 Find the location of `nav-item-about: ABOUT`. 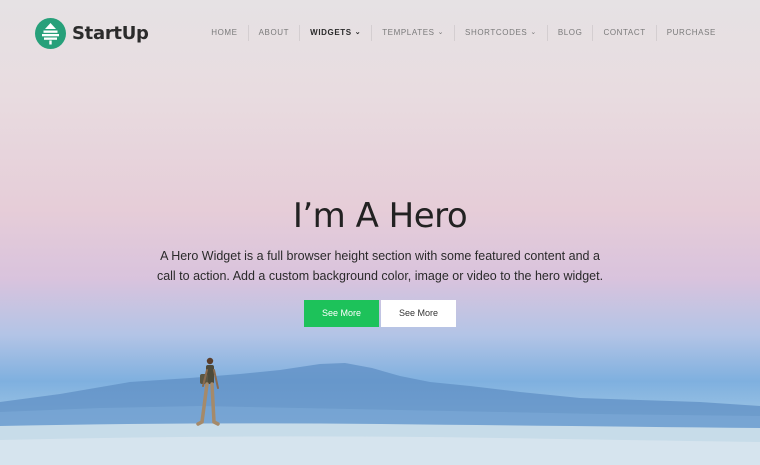

nav-item-about: ABOUT is located at coordinates (273, 33).